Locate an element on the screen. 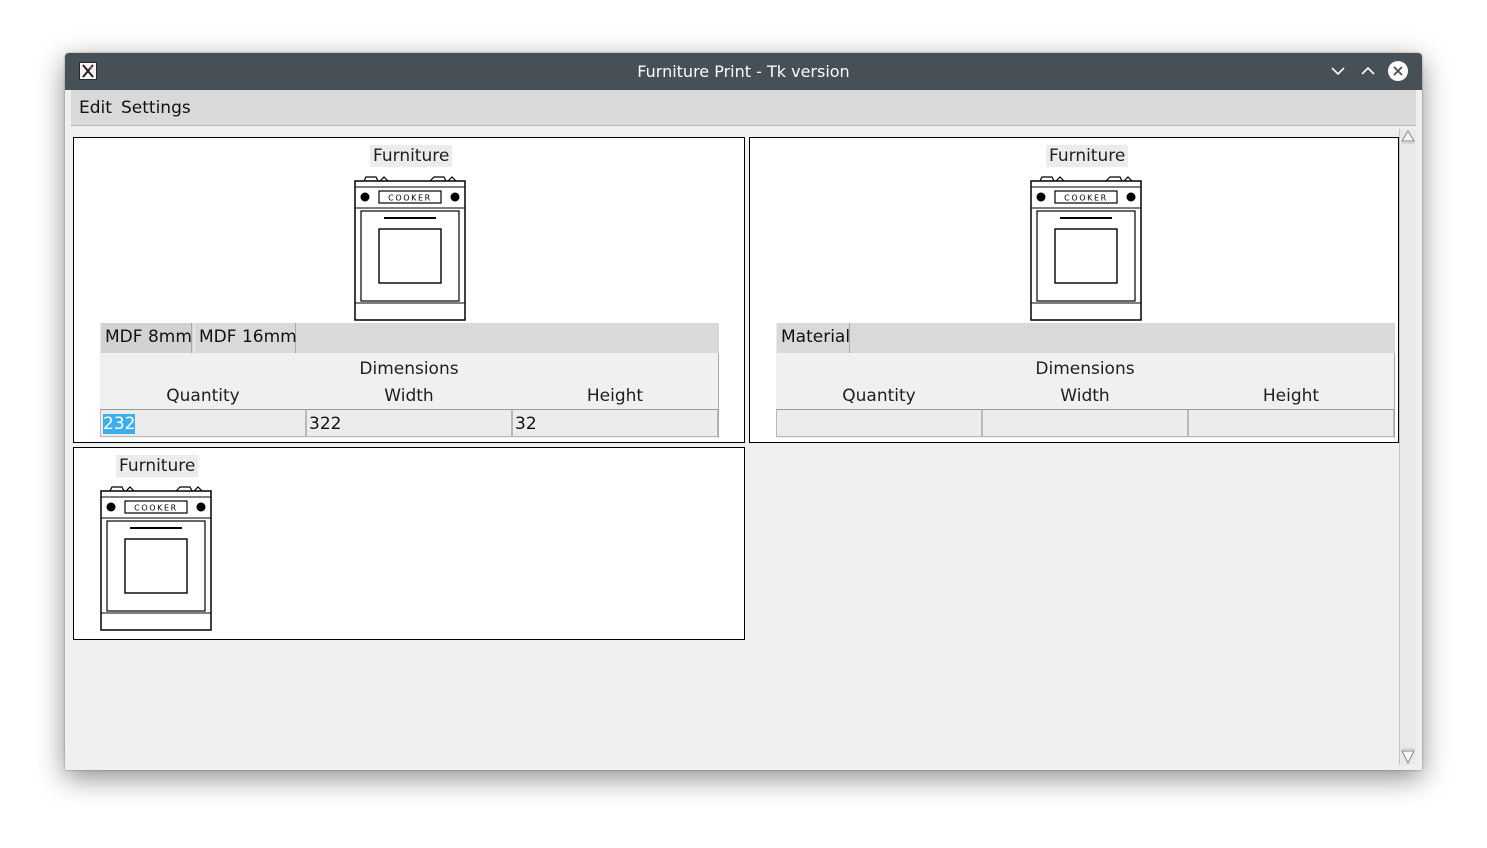 The image size is (1487, 848). menu-bar: Edit Settings is located at coordinates (743, 108).